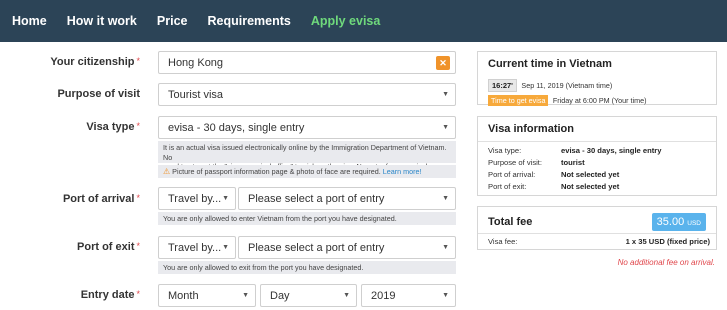 This screenshot has height=310, width=727. What do you see at coordinates (553, 186) in the screenshot?
I see `info-row: Port of exit: Not selected yet` at bounding box center [553, 186].